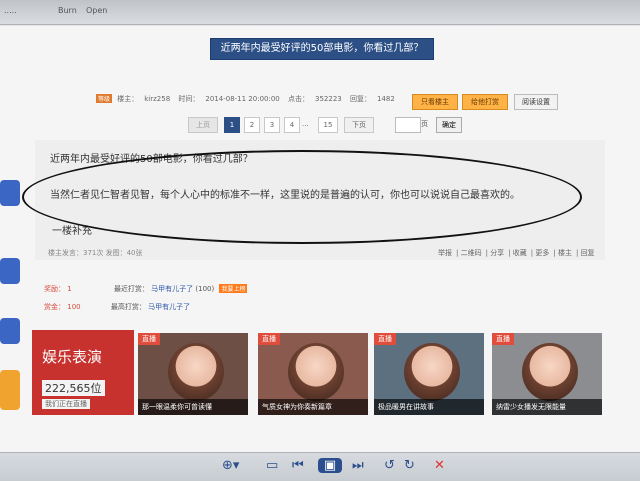  What do you see at coordinates (172, 289) in the screenshot?
I see `recent-tip-user: 马甲有儿子了` at bounding box center [172, 289].